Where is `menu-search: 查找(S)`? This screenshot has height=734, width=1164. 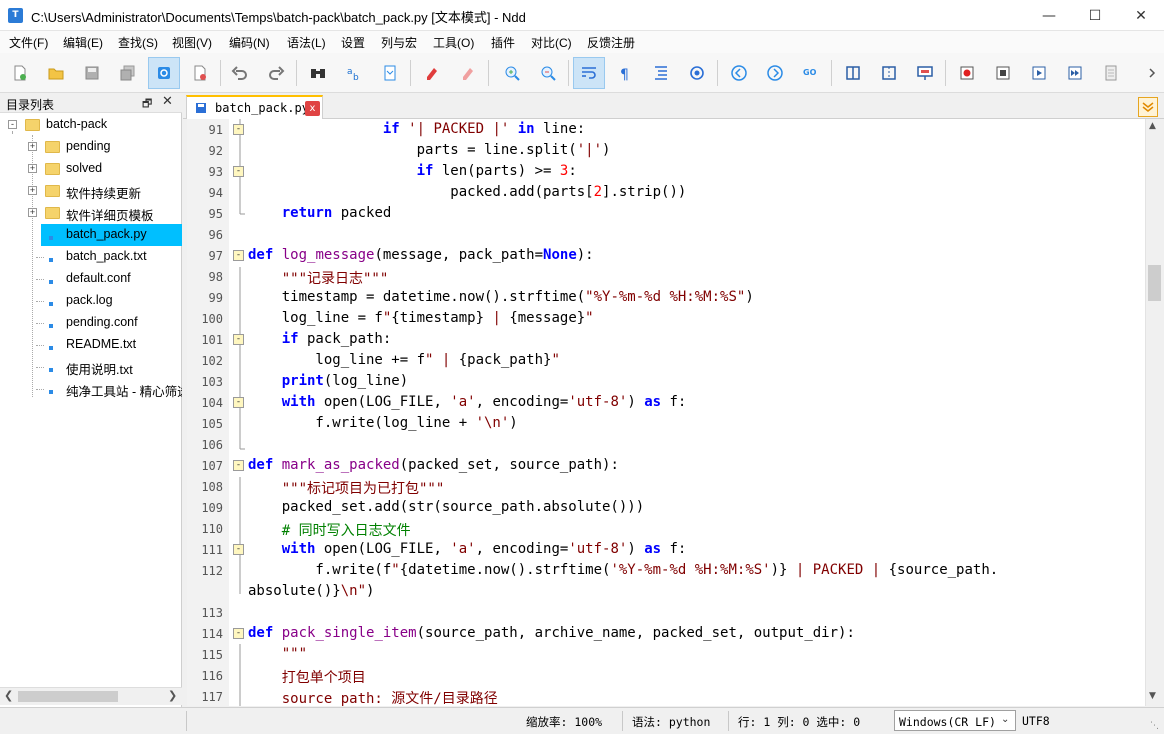 menu-search: 查找(S) is located at coordinates (138, 42).